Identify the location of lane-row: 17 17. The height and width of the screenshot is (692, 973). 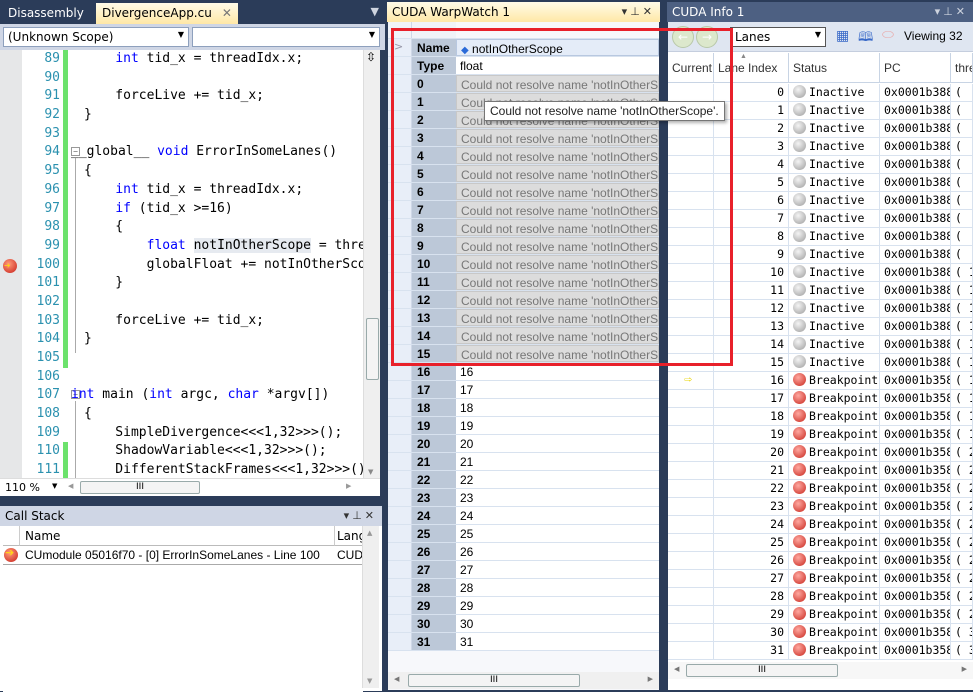
(523, 390).